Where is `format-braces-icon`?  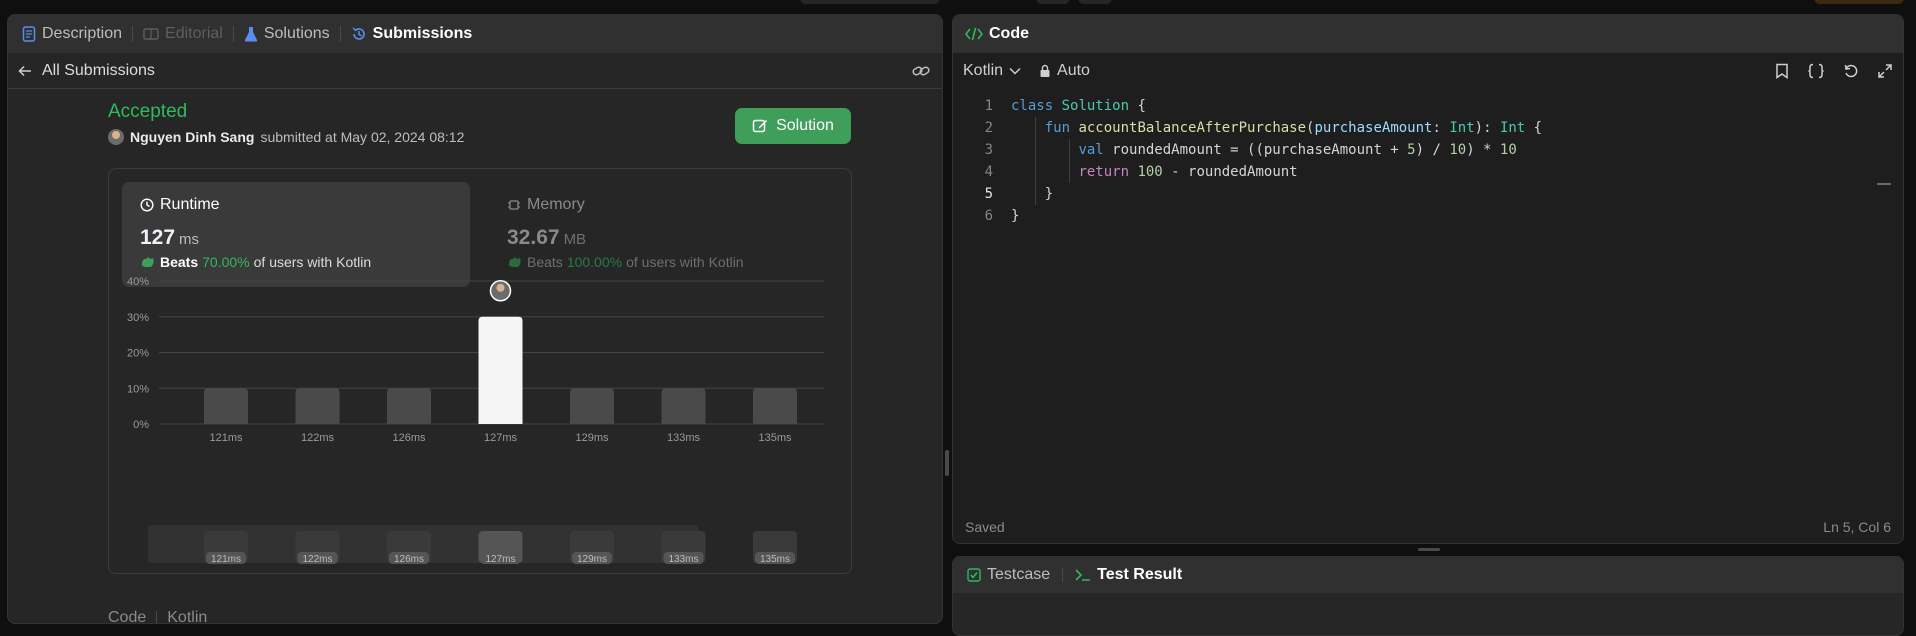 format-braces-icon is located at coordinates (1816, 71).